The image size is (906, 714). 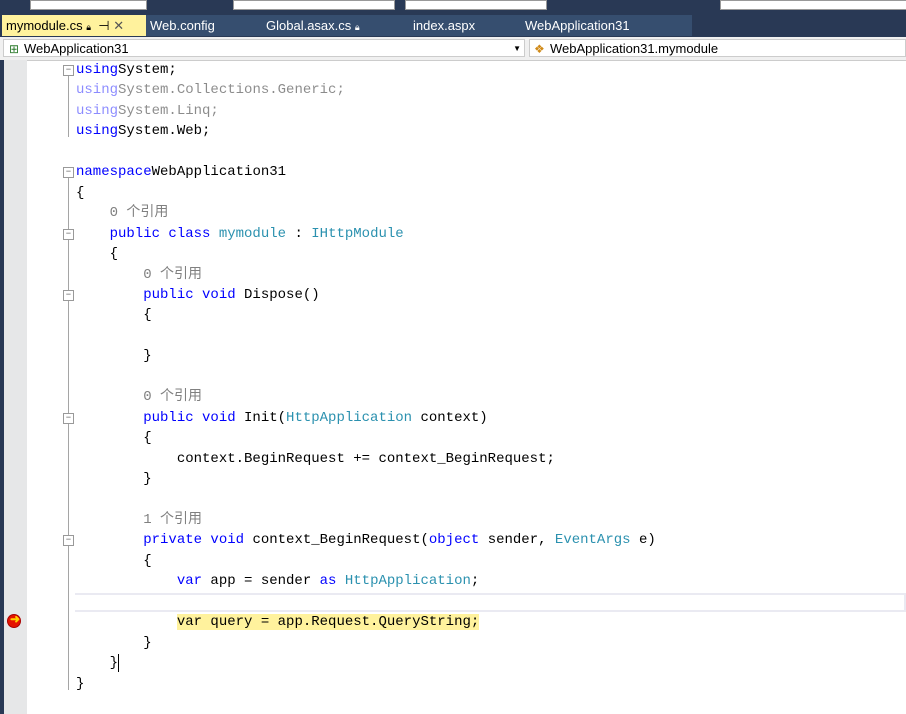 I want to click on code-token: System.Web;, so click(x=164, y=131).